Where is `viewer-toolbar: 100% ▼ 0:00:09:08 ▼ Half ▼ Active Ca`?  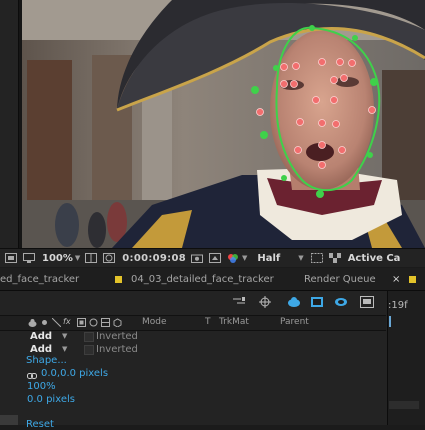
viewer-toolbar: 100% ▼ 0:00:09:08 ▼ Half ▼ Active Ca is located at coordinates (212, 257).